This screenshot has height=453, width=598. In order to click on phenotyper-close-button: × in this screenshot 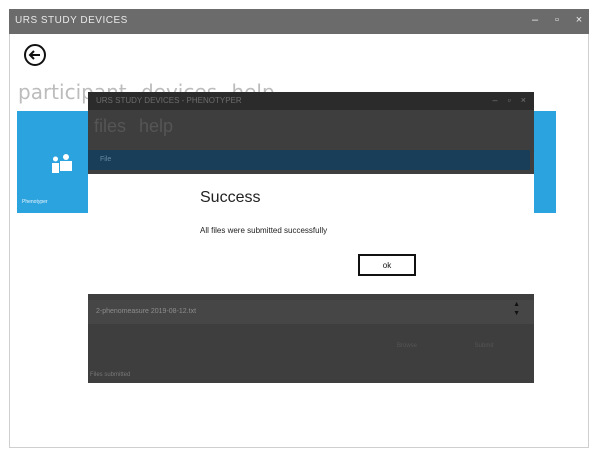, I will do `click(523, 100)`.